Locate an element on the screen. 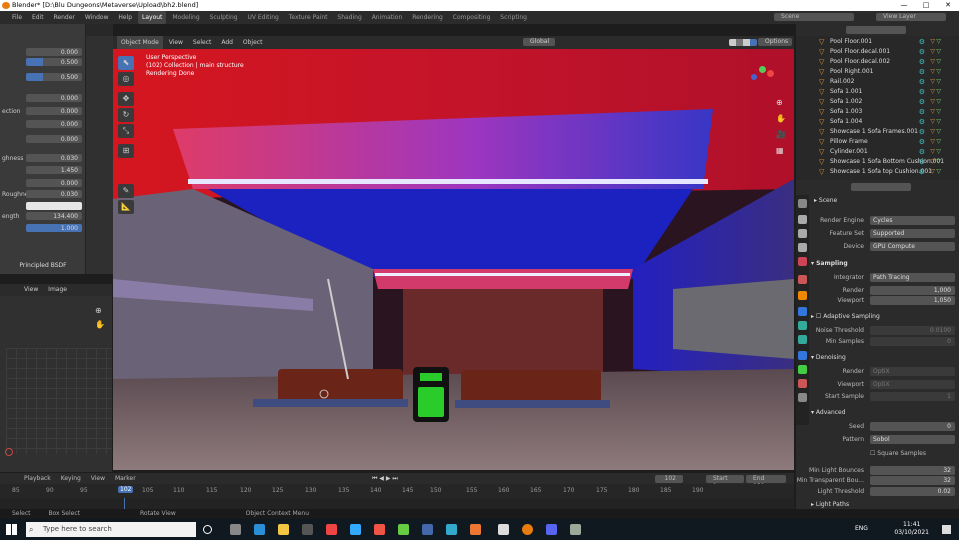  tab-shading: Shading is located at coordinates (349, 17).